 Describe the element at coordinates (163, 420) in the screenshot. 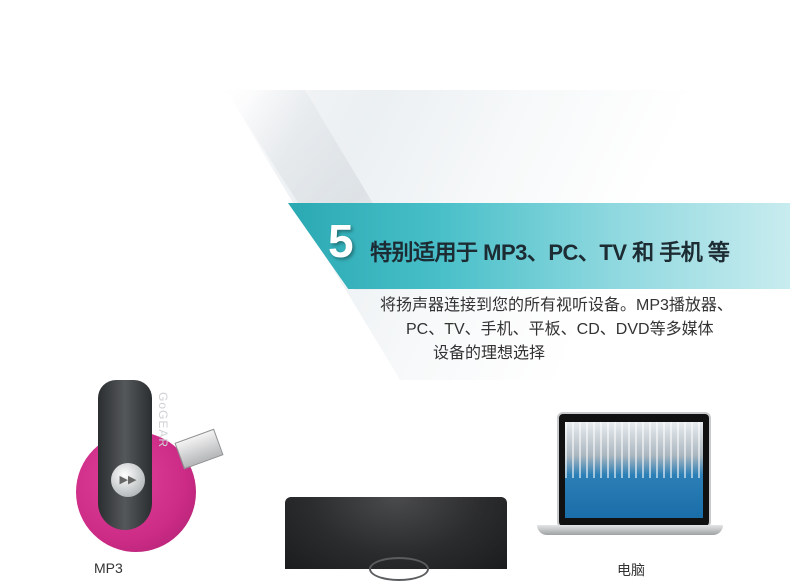

I see `mp3-brand-logo: GoGEAR` at that location.